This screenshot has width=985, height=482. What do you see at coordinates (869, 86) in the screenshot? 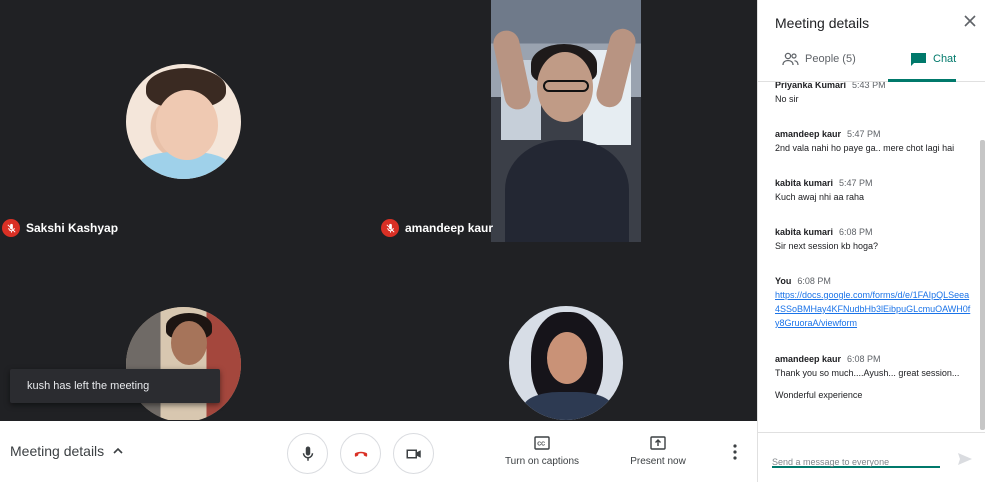
I see `message-time: 5:43 PM` at bounding box center [869, 86].